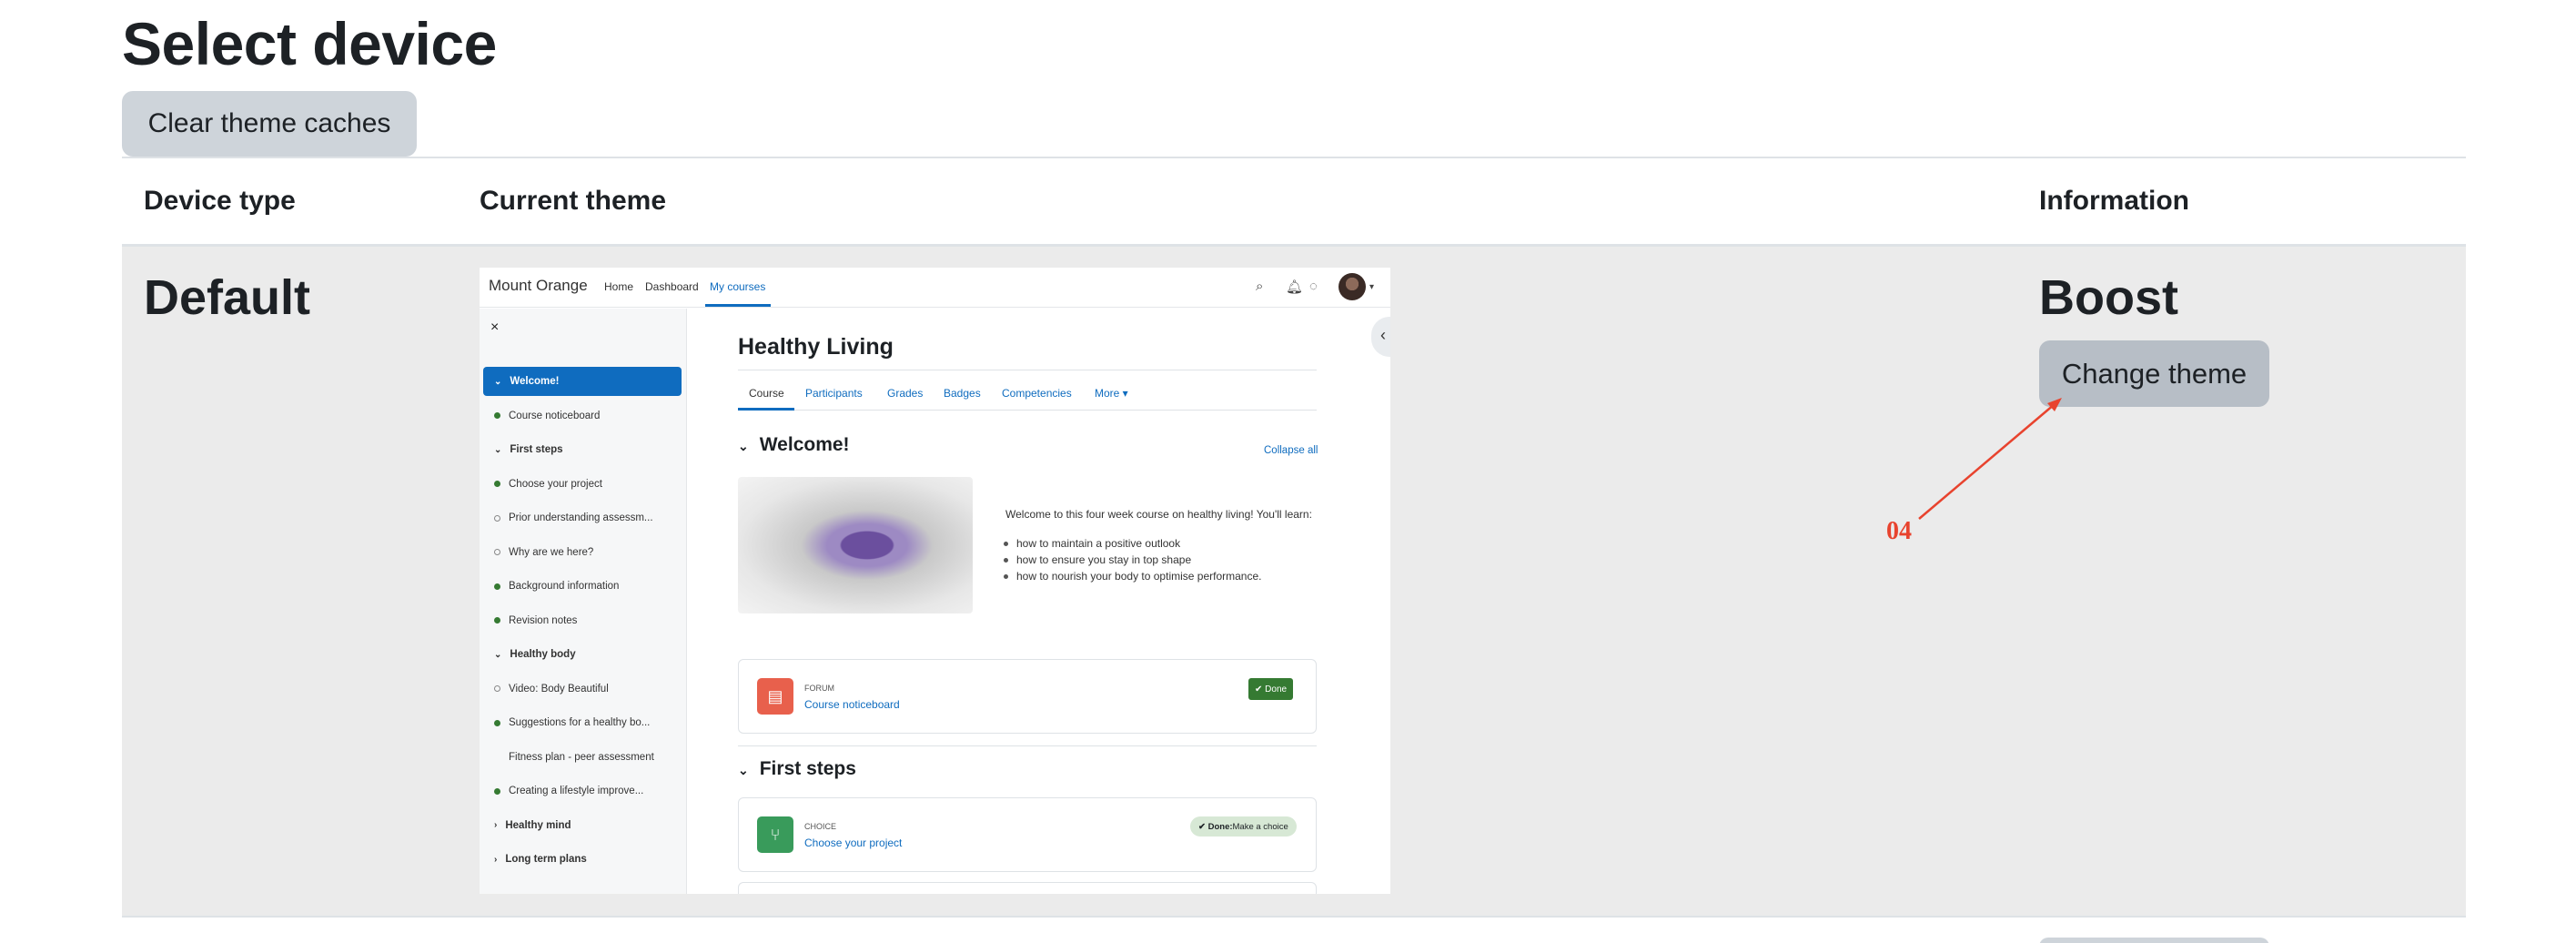  I want to click on clear-theme-caches-button: Clear theme caches, so click(269, 124).